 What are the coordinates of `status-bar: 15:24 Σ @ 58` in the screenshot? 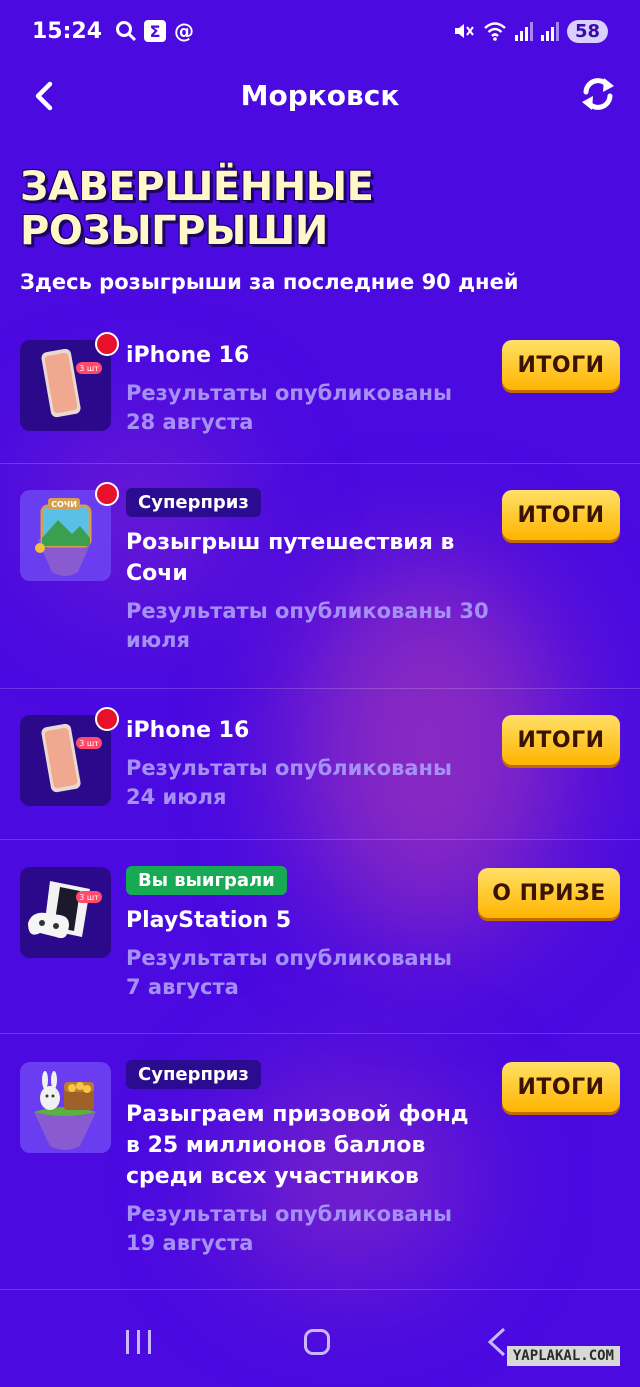 It's located at (320, 31).